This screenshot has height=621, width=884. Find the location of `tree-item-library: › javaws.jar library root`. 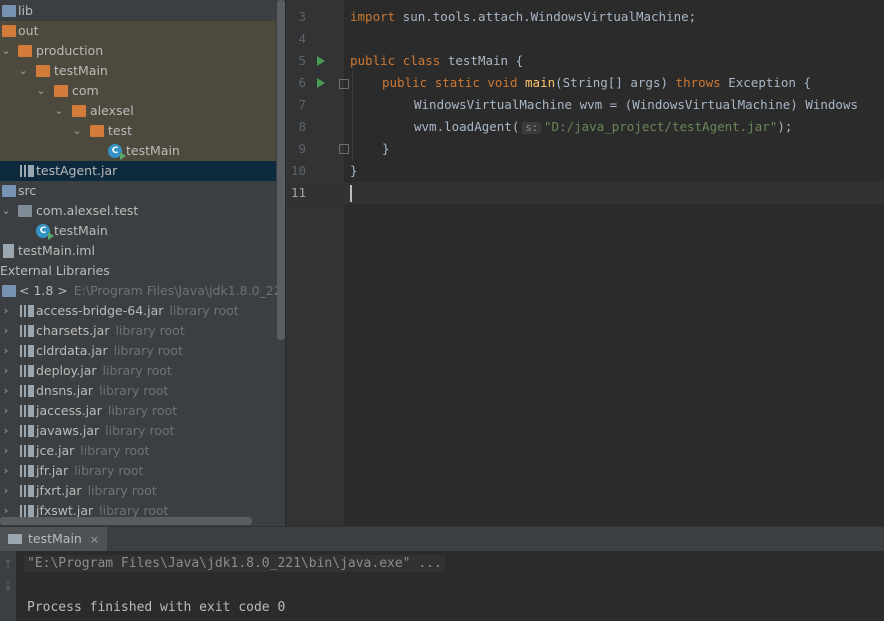

tree-item-library: › javaws.jar library root is located at coordinates (138, 431).